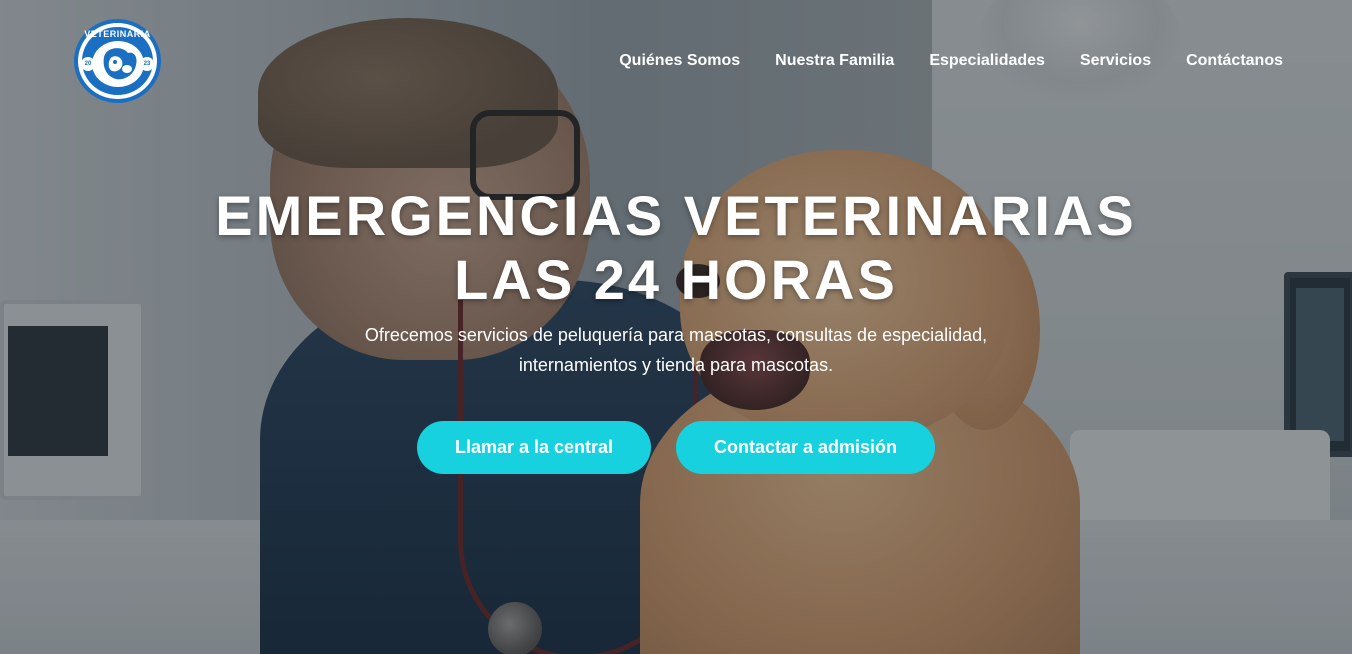  What do you see at coordinates (676, 215) in the screenshot?
I see `hero-title-line1: EMERGENCIAS VETERINARIAS` at bounding box center [676, 215].